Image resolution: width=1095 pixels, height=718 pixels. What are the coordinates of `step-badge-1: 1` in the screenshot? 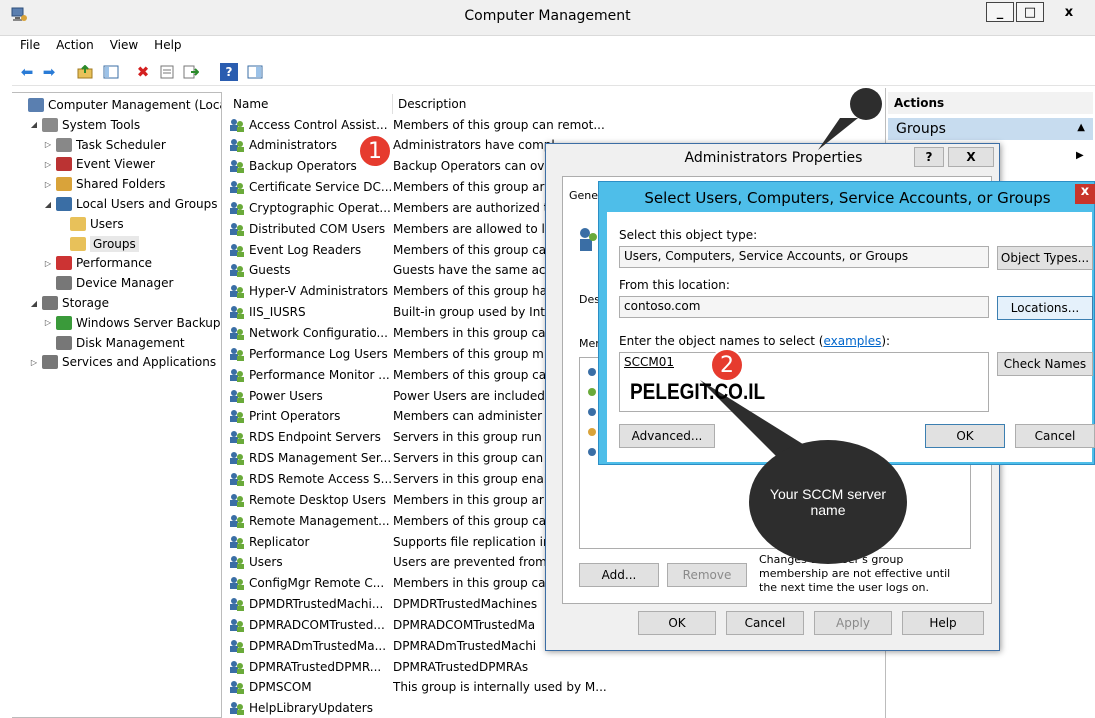 It's located at (375, 151).